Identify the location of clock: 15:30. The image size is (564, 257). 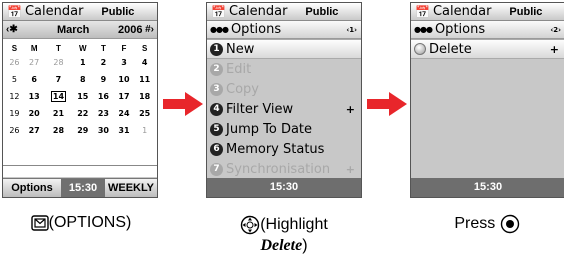
(487, 187).